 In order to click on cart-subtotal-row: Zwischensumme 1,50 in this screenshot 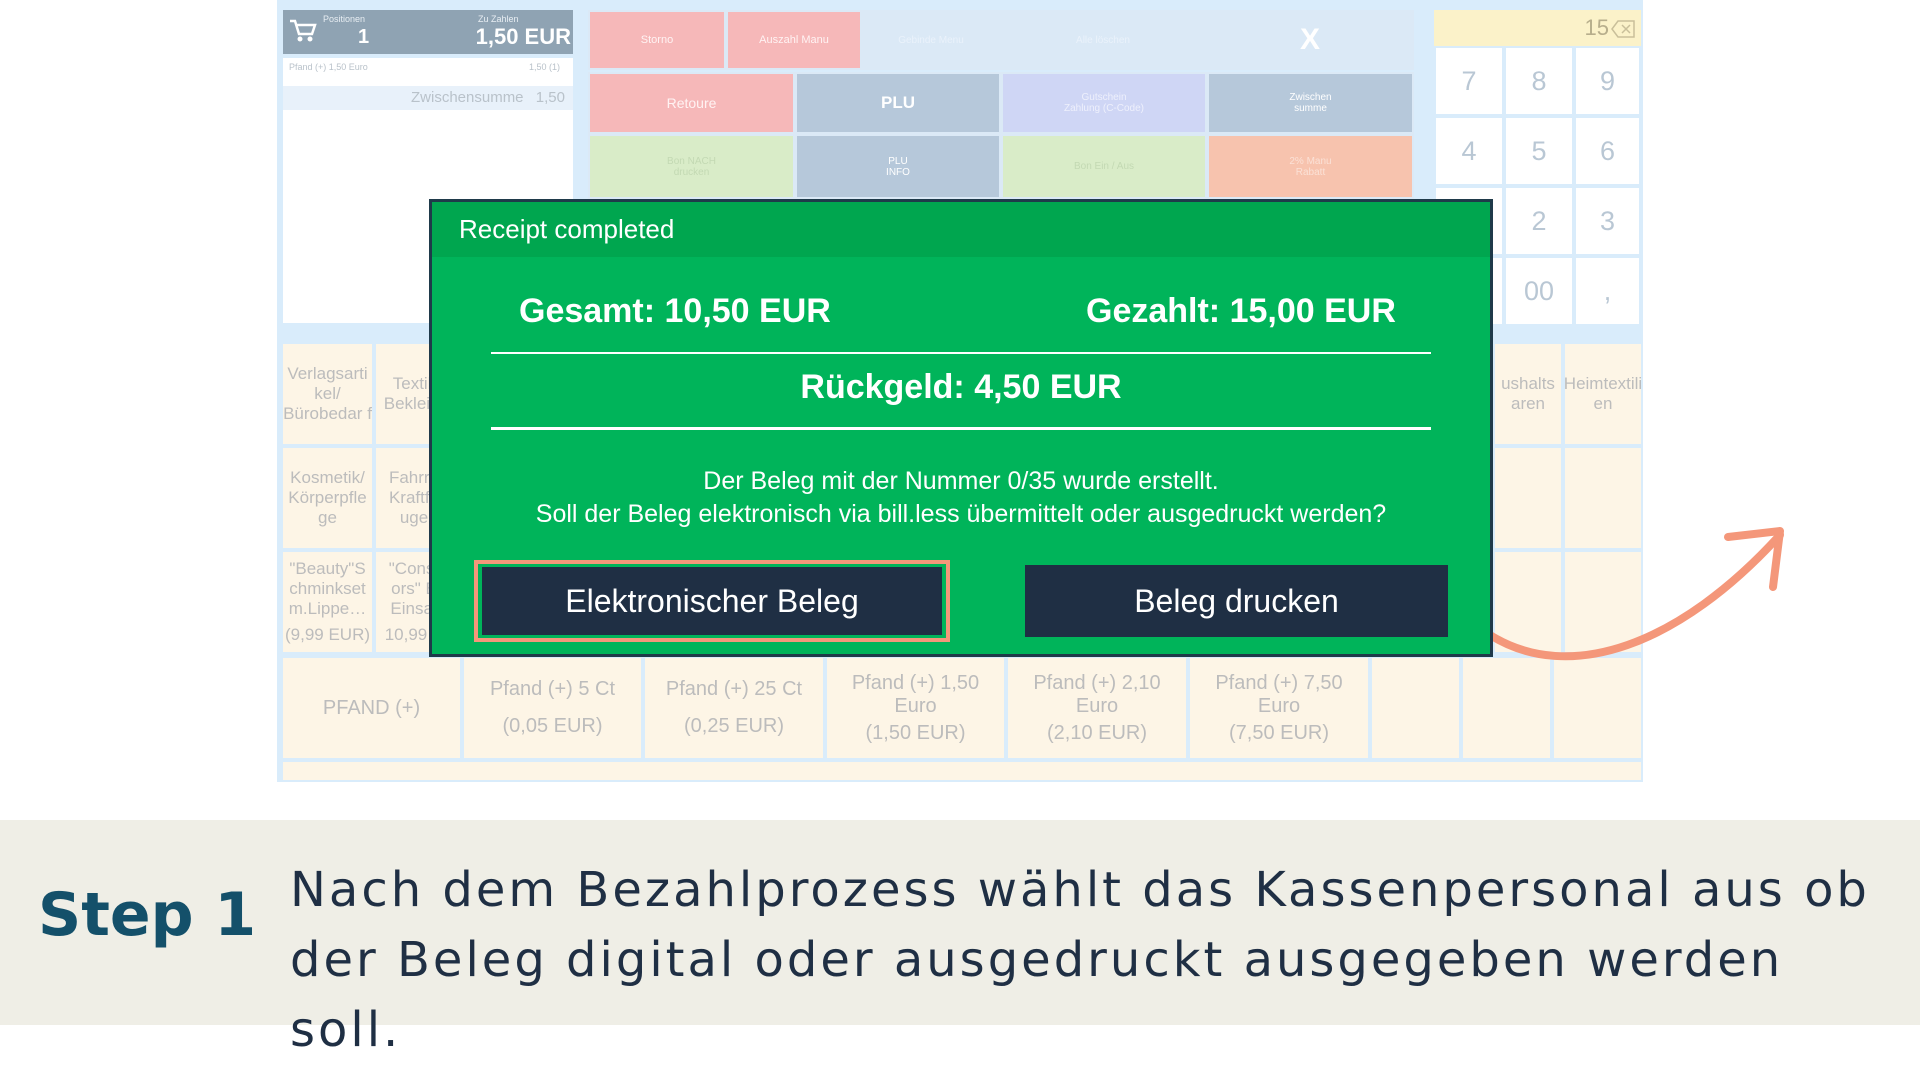, I will do `click(428, 98)`.